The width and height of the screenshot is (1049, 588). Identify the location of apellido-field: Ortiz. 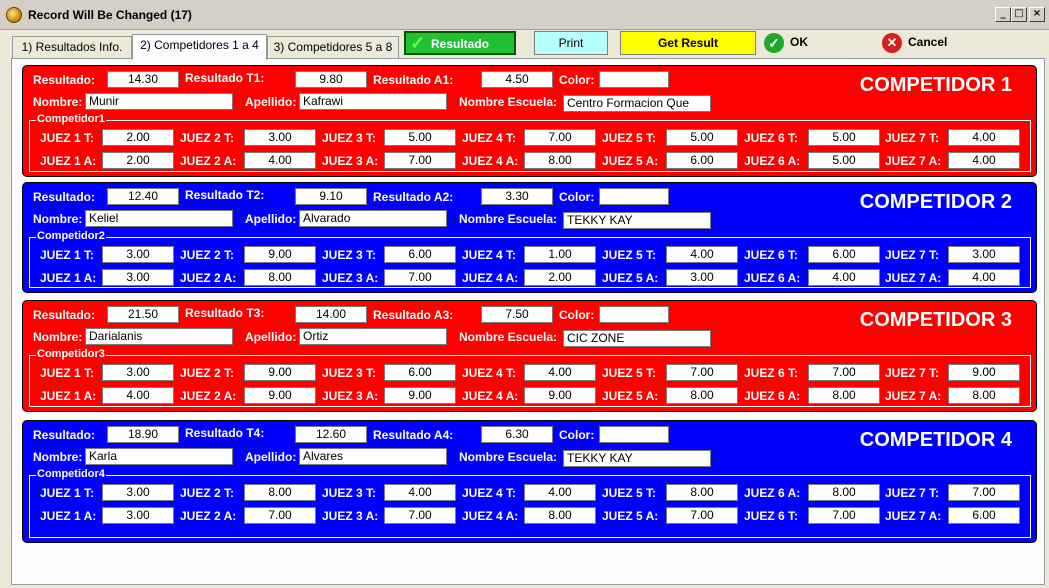
(373, 336).